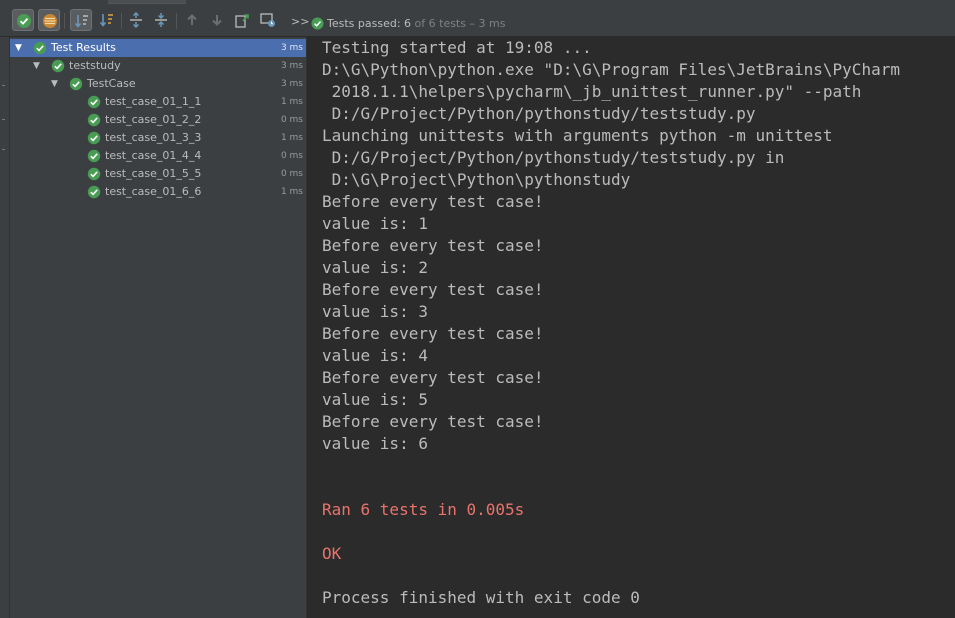 The height and width of the screenshot is (618, 955). I want to click on tree-node-label: test_case_01_1_1, so click(153, 101).